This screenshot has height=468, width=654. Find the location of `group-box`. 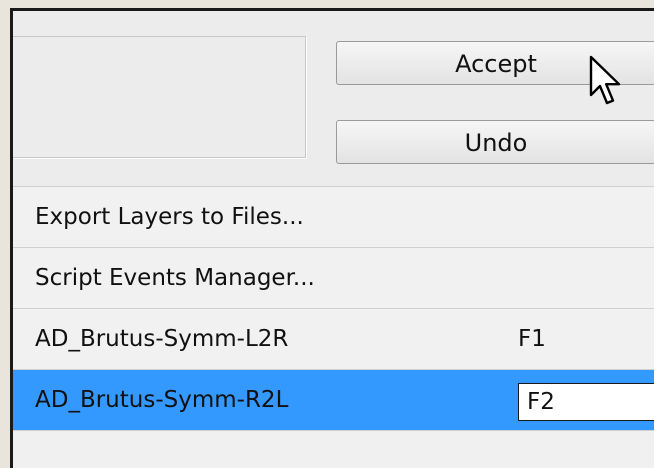

group-box is located at coordinates (159, 97).